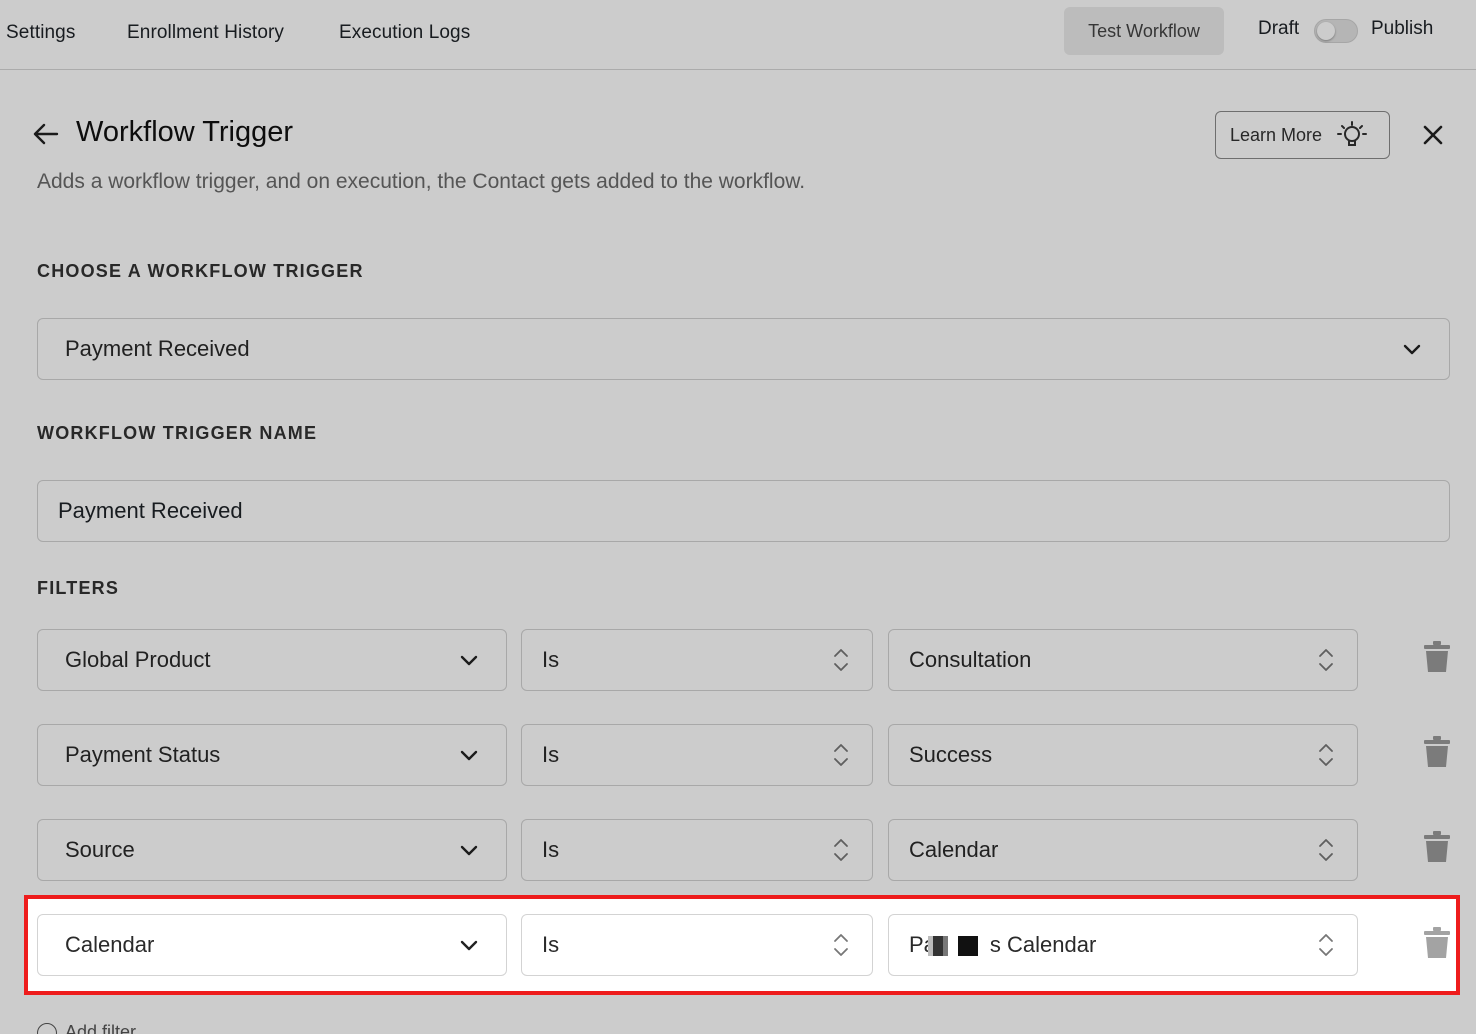 This screenshot has width=1476, height=1034. What do you see at coordinates (1326, 31) in the screenshot?
I see `toggle-knob` at bounding box center [1326, 31].